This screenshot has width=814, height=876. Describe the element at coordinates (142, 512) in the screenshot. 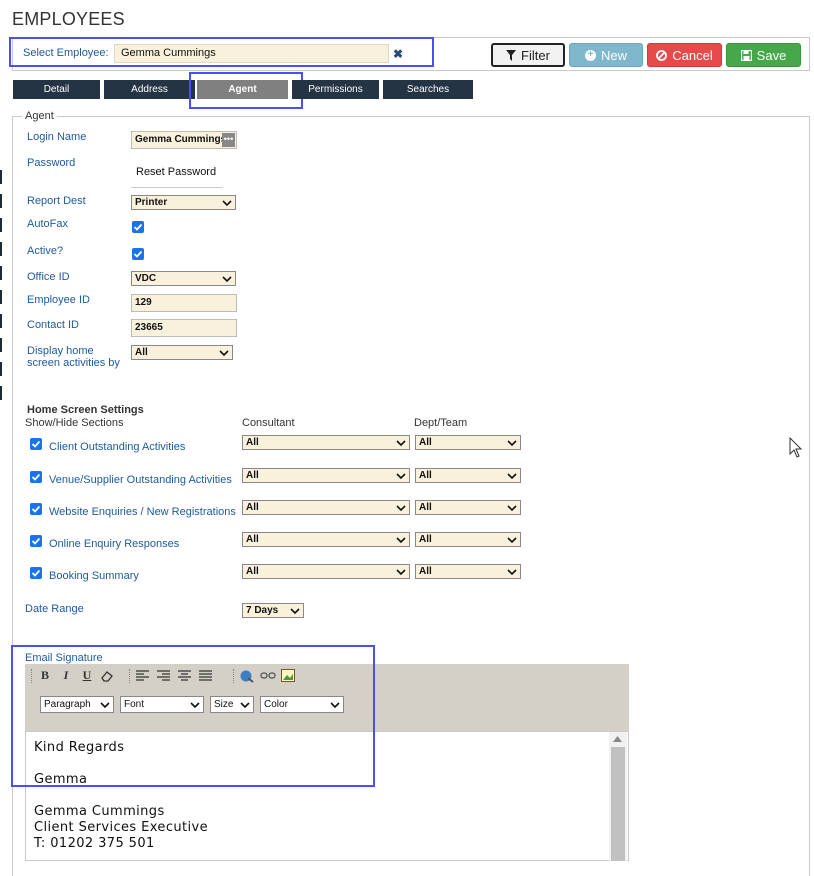

I see `section-label: Website Enquiries / New Registrations` at that location.